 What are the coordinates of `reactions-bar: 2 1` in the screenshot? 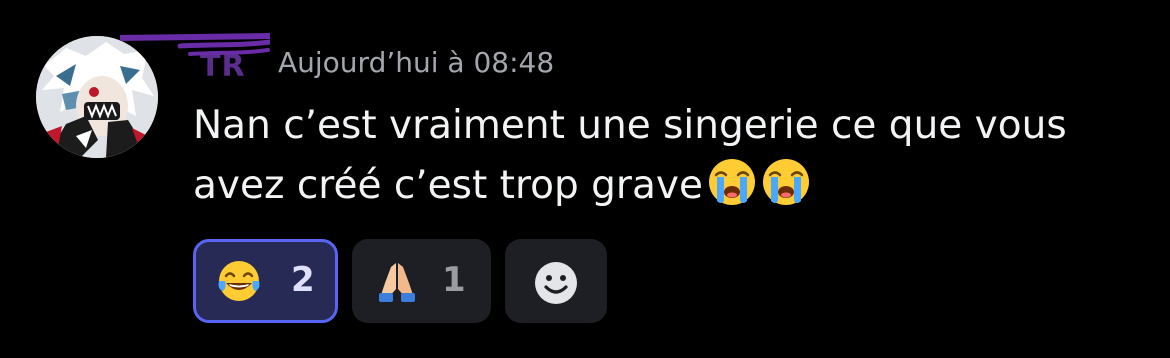 It's located at (403, 281).